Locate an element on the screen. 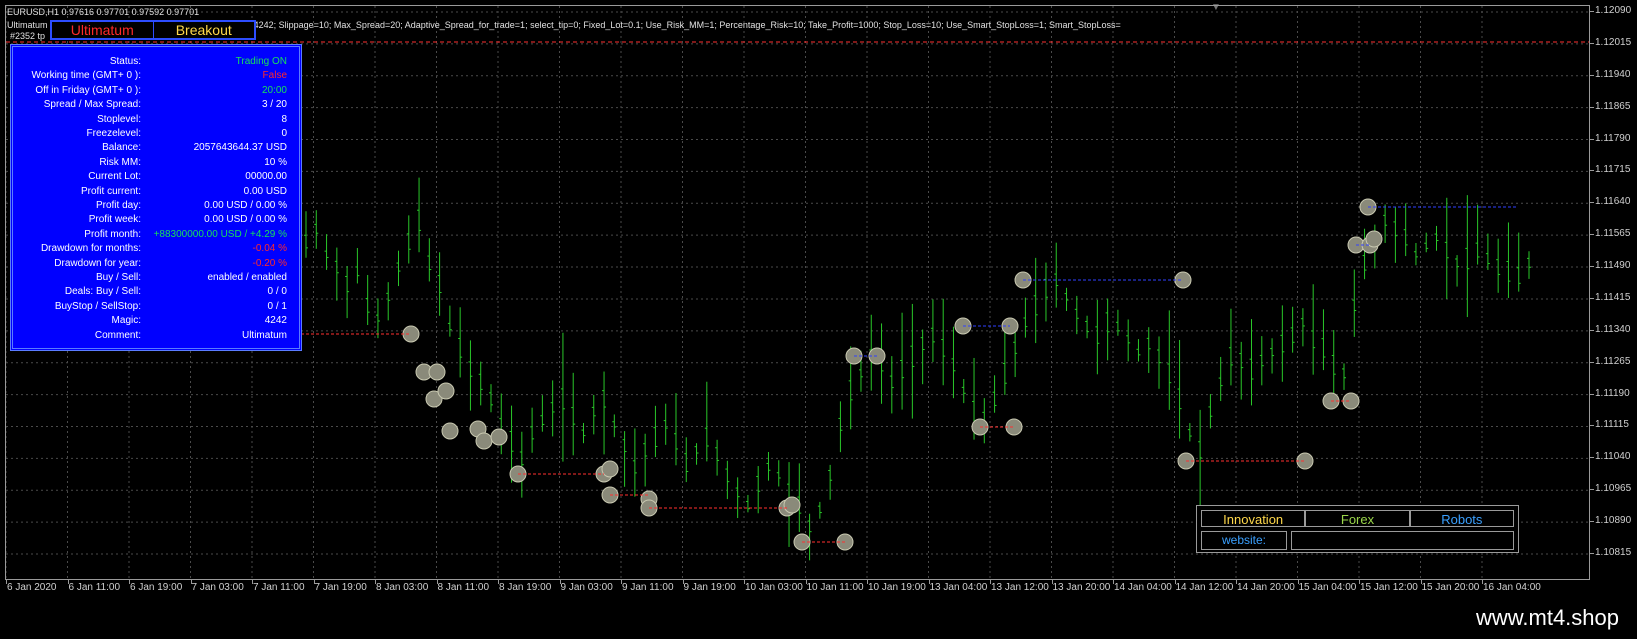  time-label: 14 Jan 04:00 is located at coordinates (1143, 587).